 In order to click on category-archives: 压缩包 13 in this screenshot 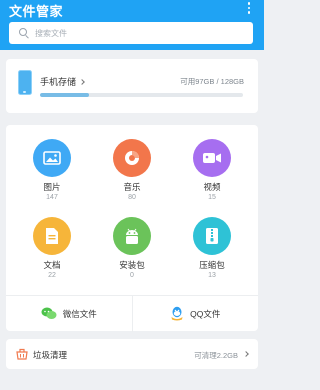, I will do `click(212, 252)`.